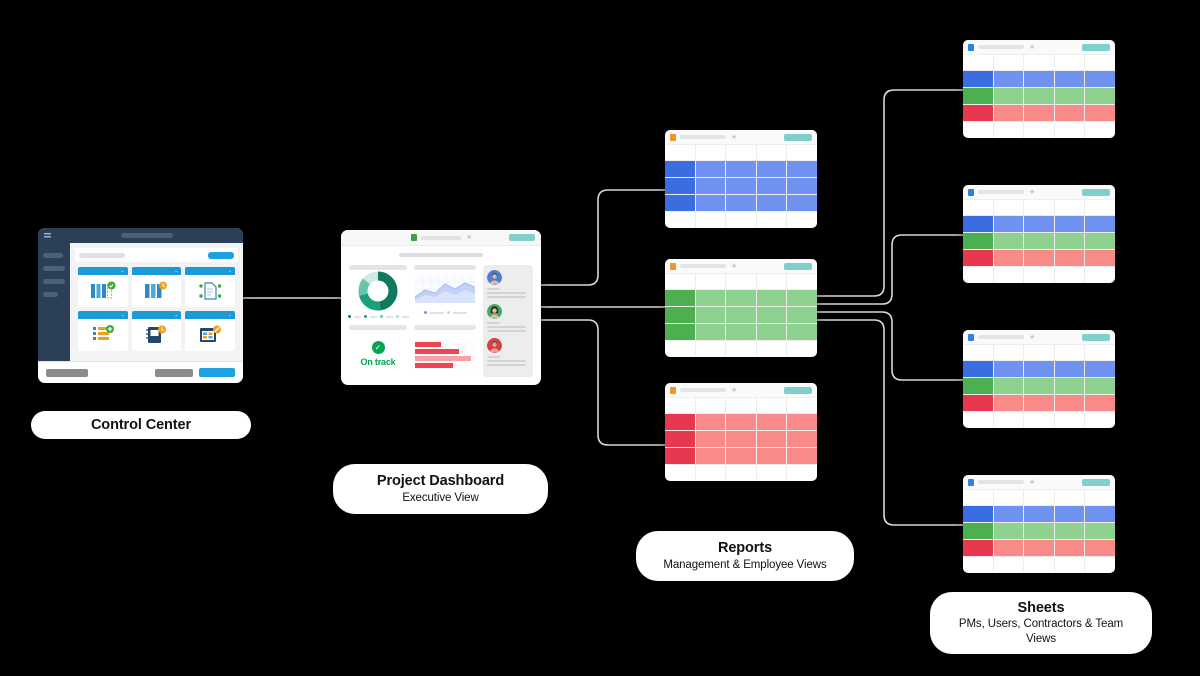 The image size is (1200, 676). What do you see at coordinates (1001, 192) in the screenshot?
I see `sheet-title-placeholder` at bounding box center [1001, 192].